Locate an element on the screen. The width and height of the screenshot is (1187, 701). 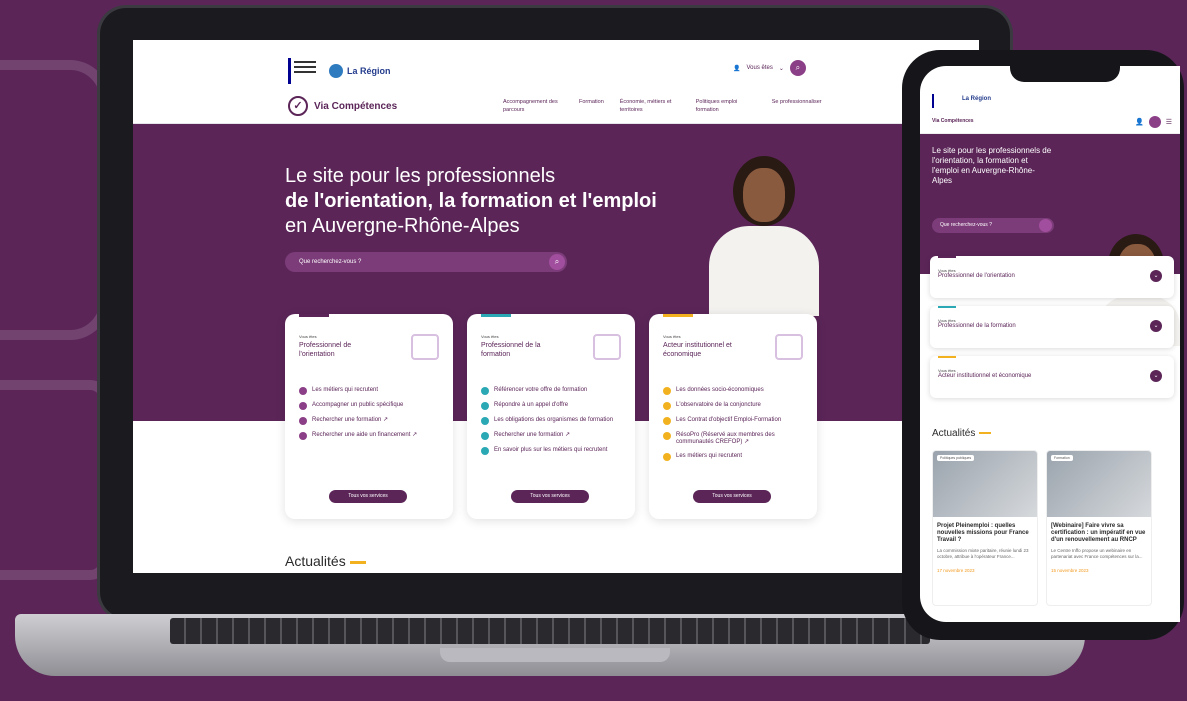
news-date: 17 novembre 2023 is located at coordinates (956, 570).